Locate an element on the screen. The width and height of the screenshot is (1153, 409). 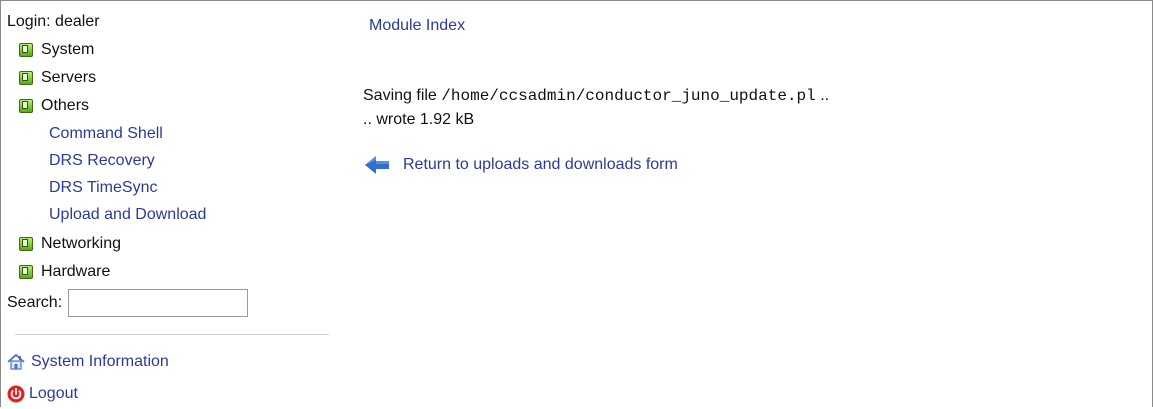
module-index-link: Module Index is located at coordinates (417, 26).